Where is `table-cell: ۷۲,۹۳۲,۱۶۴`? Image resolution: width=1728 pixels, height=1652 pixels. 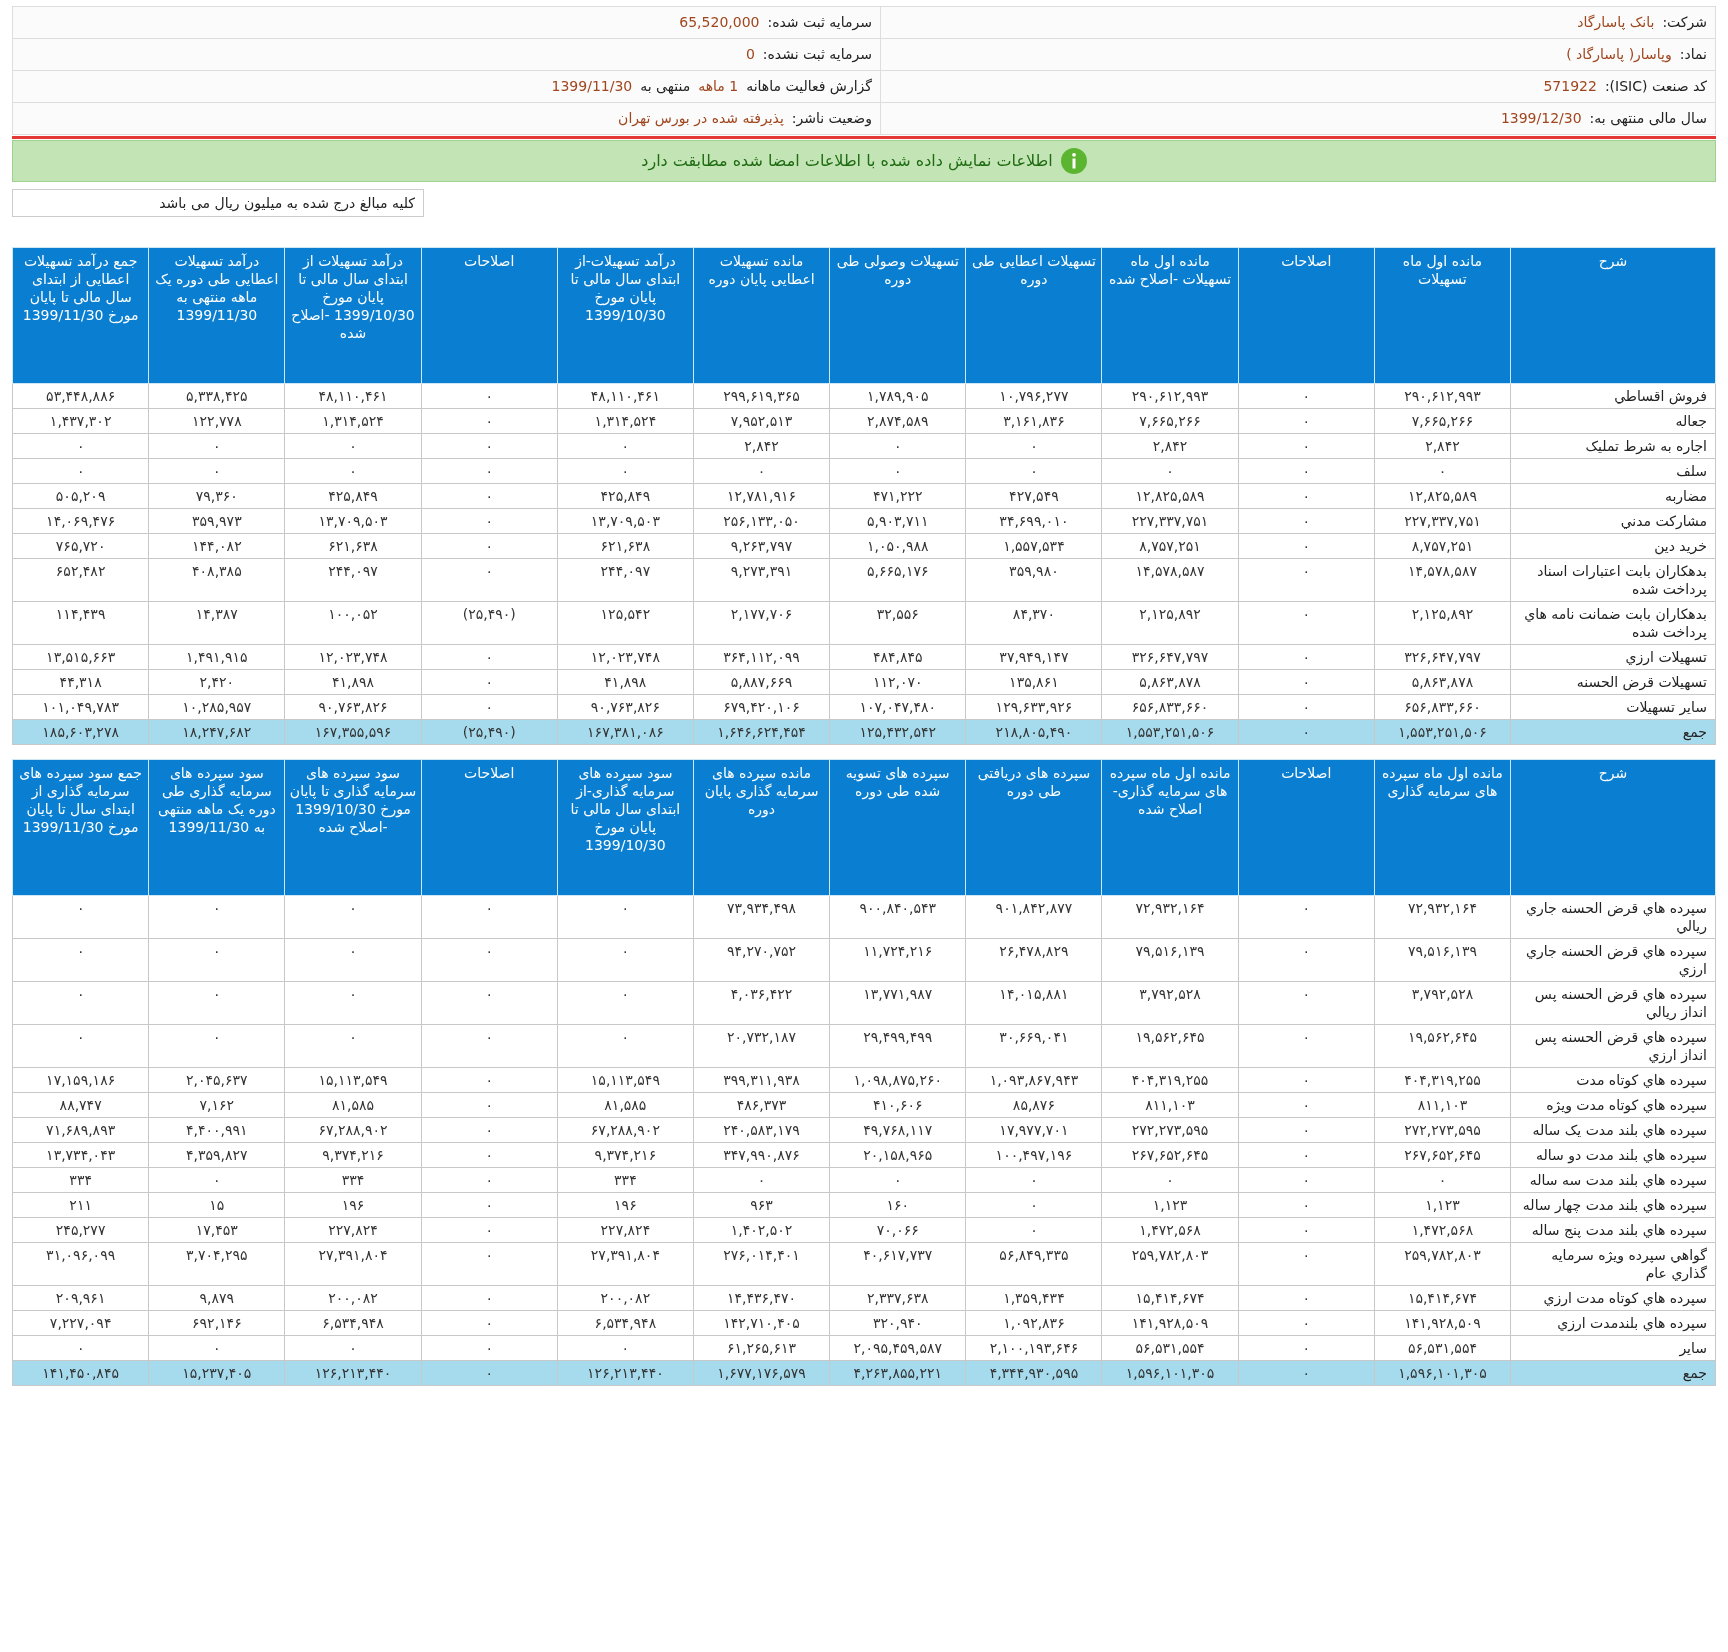
table-cell: ۷۲,۹۳۲,۱۶۴ is located at coordinates (1442, 917).